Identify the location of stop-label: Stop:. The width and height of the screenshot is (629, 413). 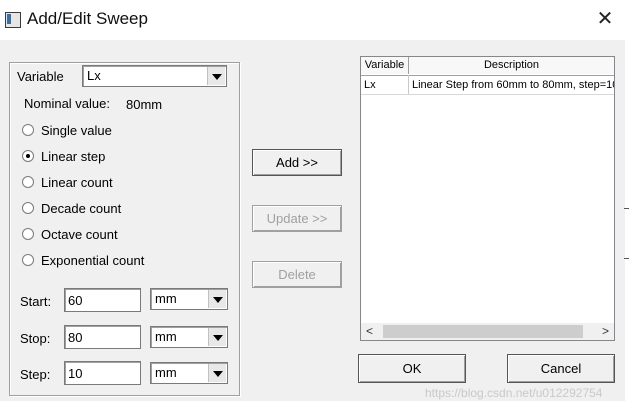
(35, 338).